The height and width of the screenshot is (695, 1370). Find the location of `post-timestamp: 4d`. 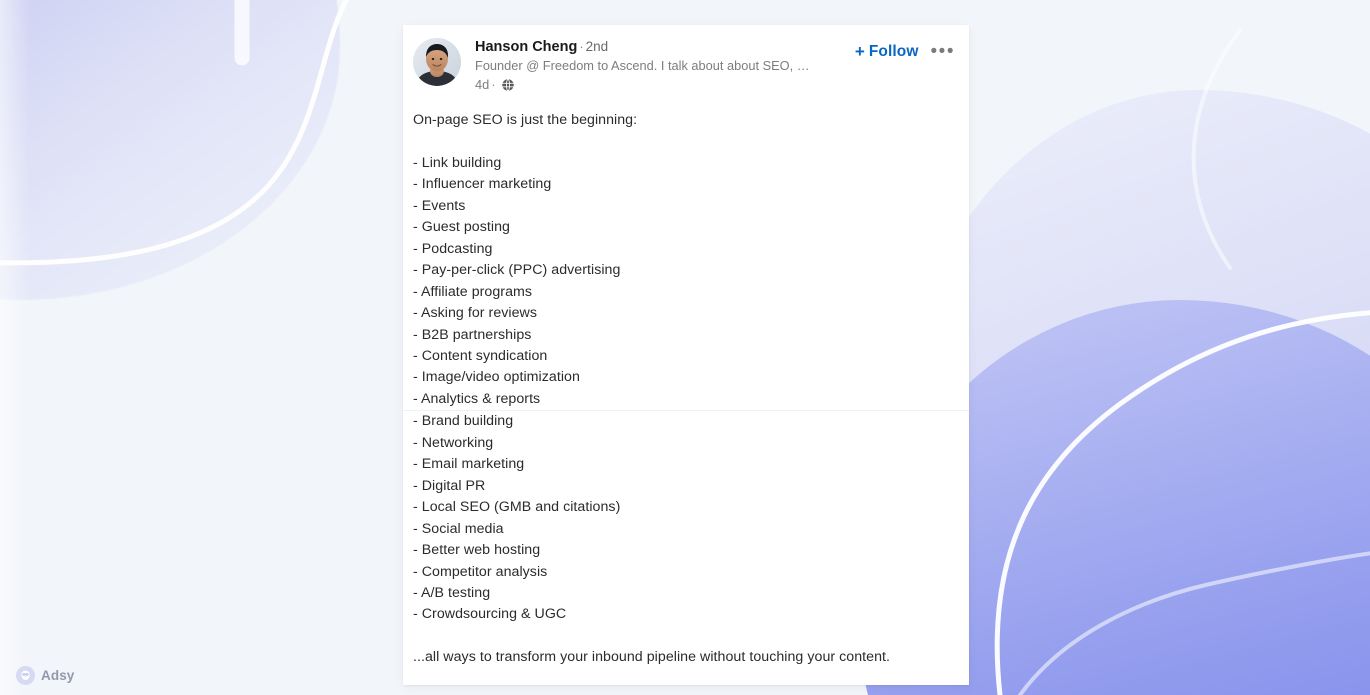

post-timestamp: 4d is located at coordinates (482, 84).